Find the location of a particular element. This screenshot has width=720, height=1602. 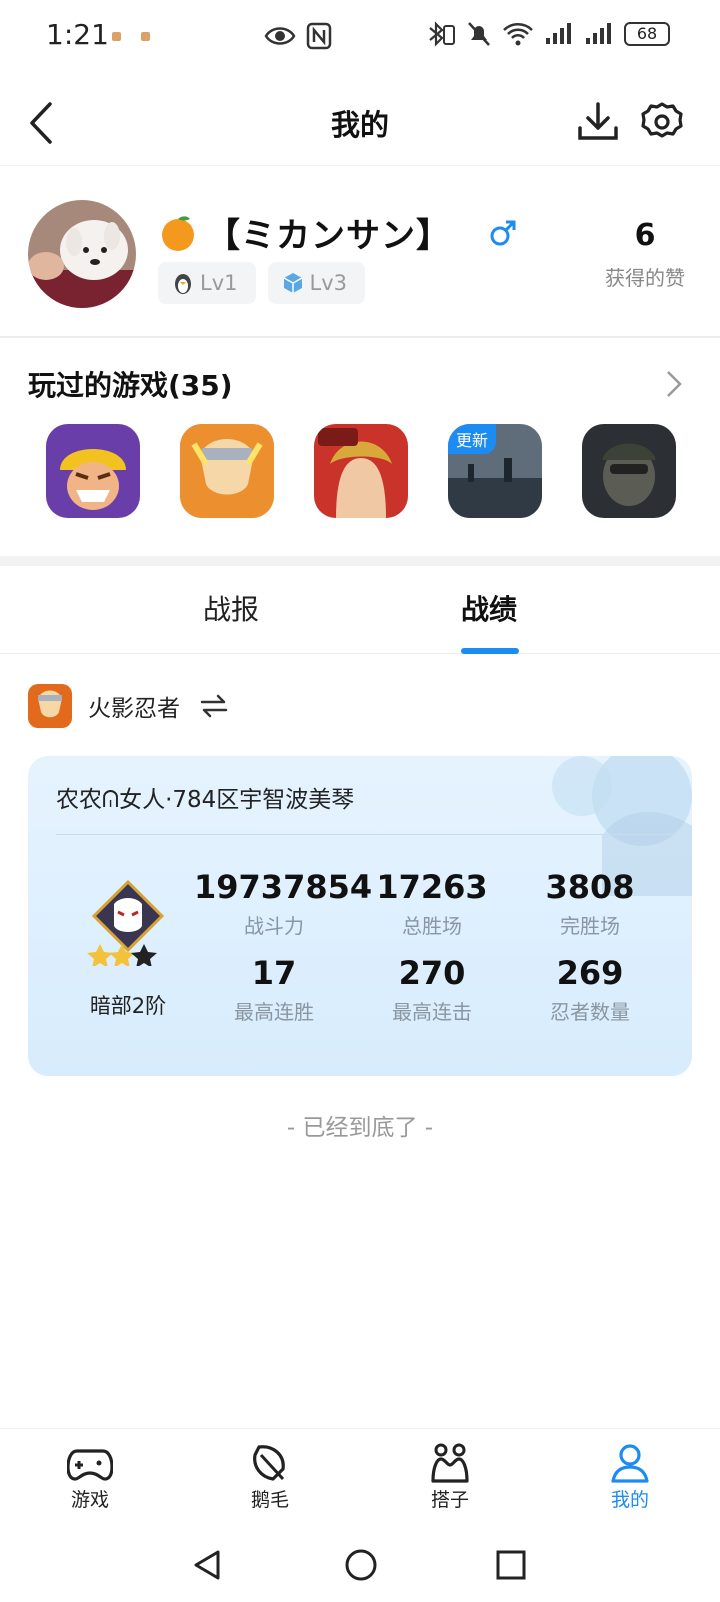

stat-total-wins: 17263 总胜场 is located at coordinates (432, 903).